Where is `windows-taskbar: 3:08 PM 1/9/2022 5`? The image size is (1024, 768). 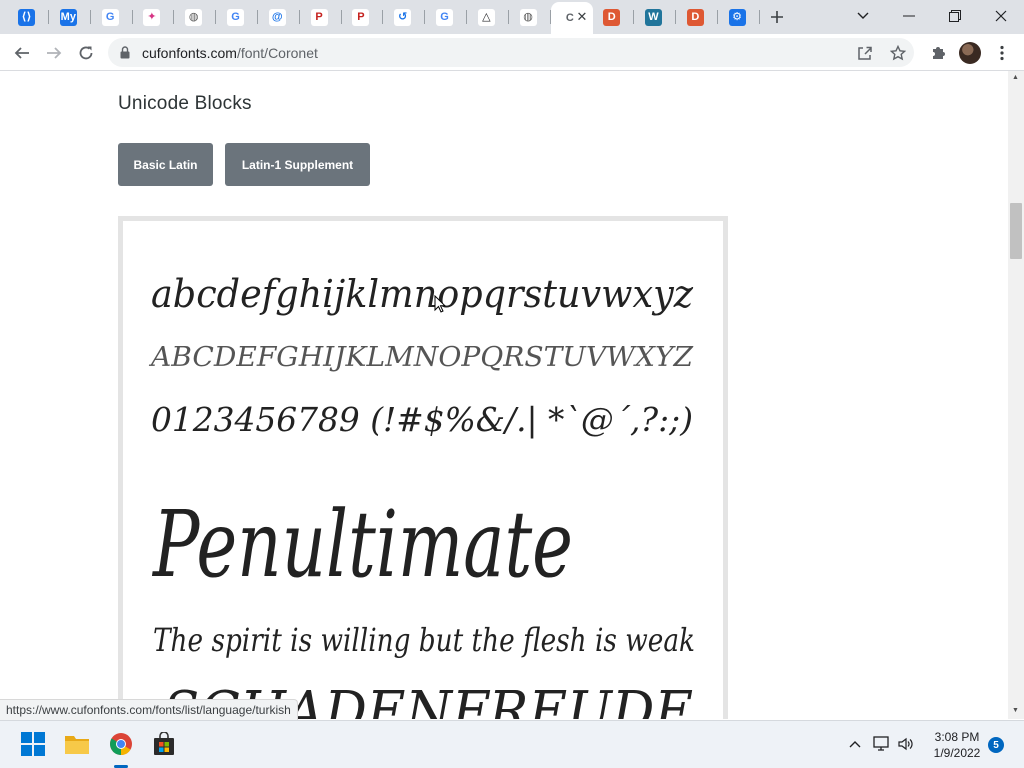
windows-taskbar: 3:08 PM 1/9/2022 5 is located at coordinates (512, 744).